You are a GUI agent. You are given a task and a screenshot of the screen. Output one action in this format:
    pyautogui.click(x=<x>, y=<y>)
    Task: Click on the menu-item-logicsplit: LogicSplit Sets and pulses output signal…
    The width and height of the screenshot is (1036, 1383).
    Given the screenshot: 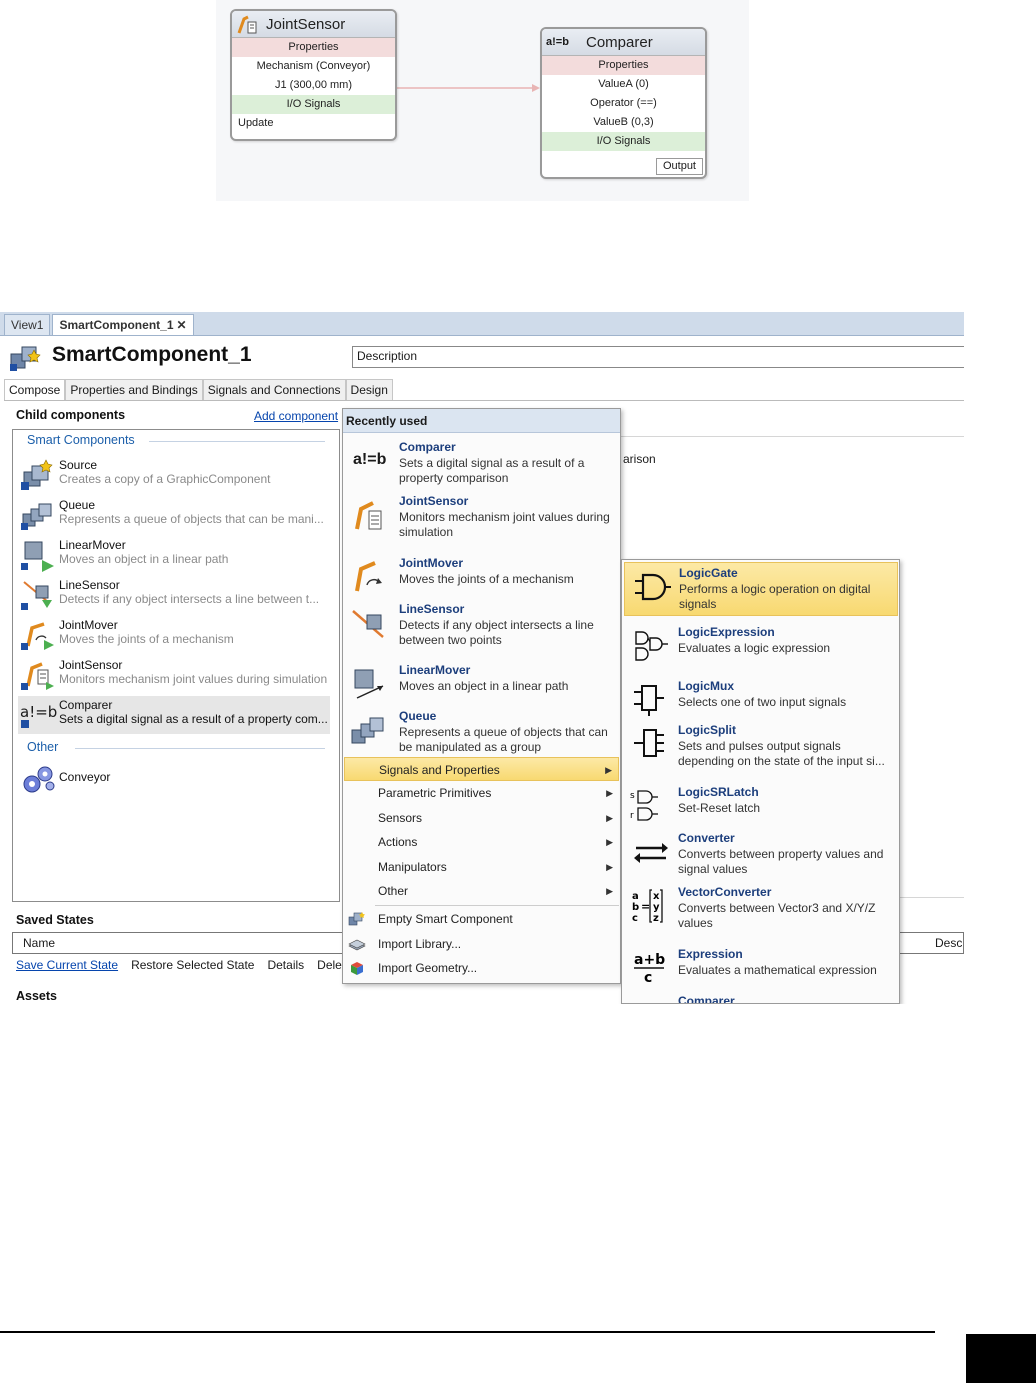 What is the action you would take?
    pyautogui.click(x=761, y=748)
    